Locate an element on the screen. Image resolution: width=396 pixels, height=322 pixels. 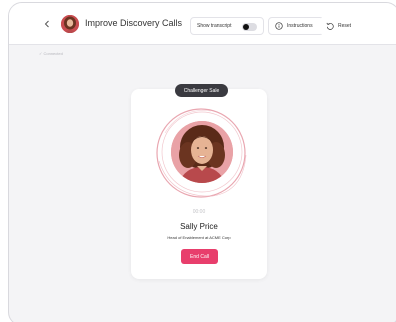
mode-badge: Challenger Sale is located at coordinates (201, 90).